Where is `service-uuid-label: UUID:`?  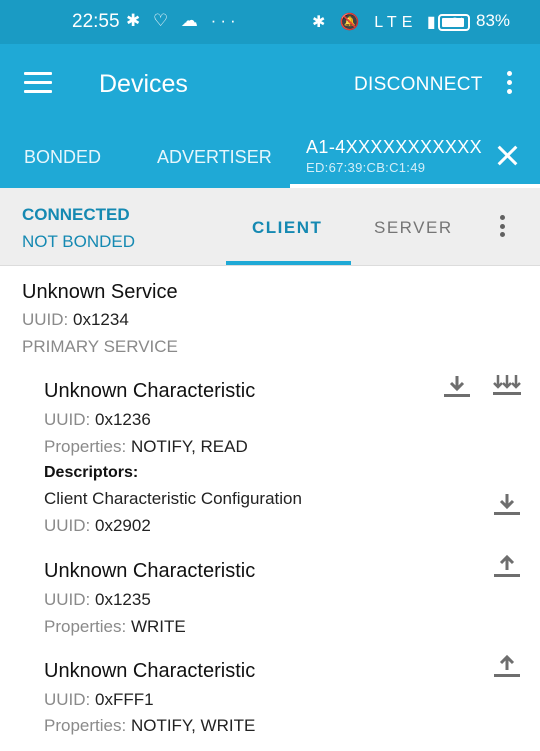
service-uuid-label: UUID: is located at coordinates (45, 319).